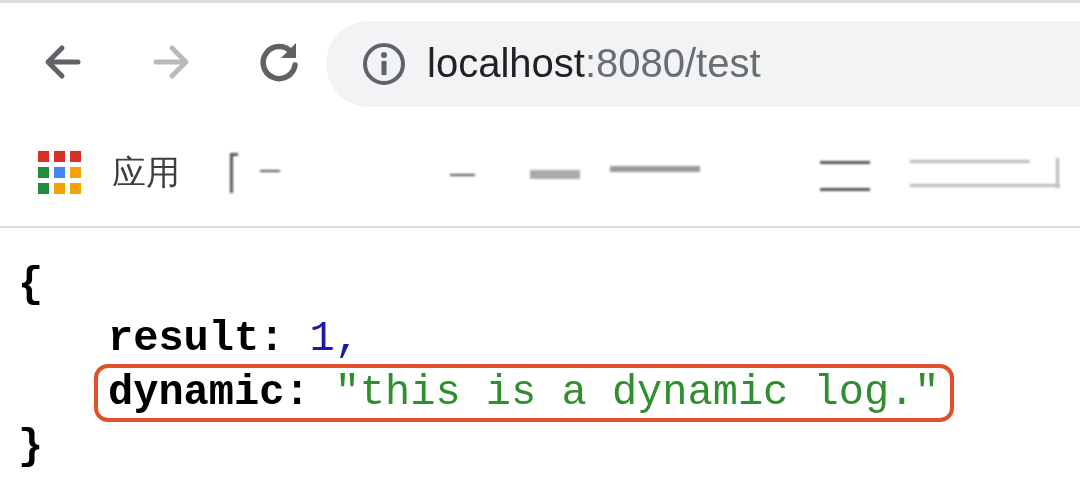 Image resolution: width=1080 pixels, height=477 pixels. Describe the element at coordinates (31, 447) in the screenshot. I see `close-brace: }` at that location.